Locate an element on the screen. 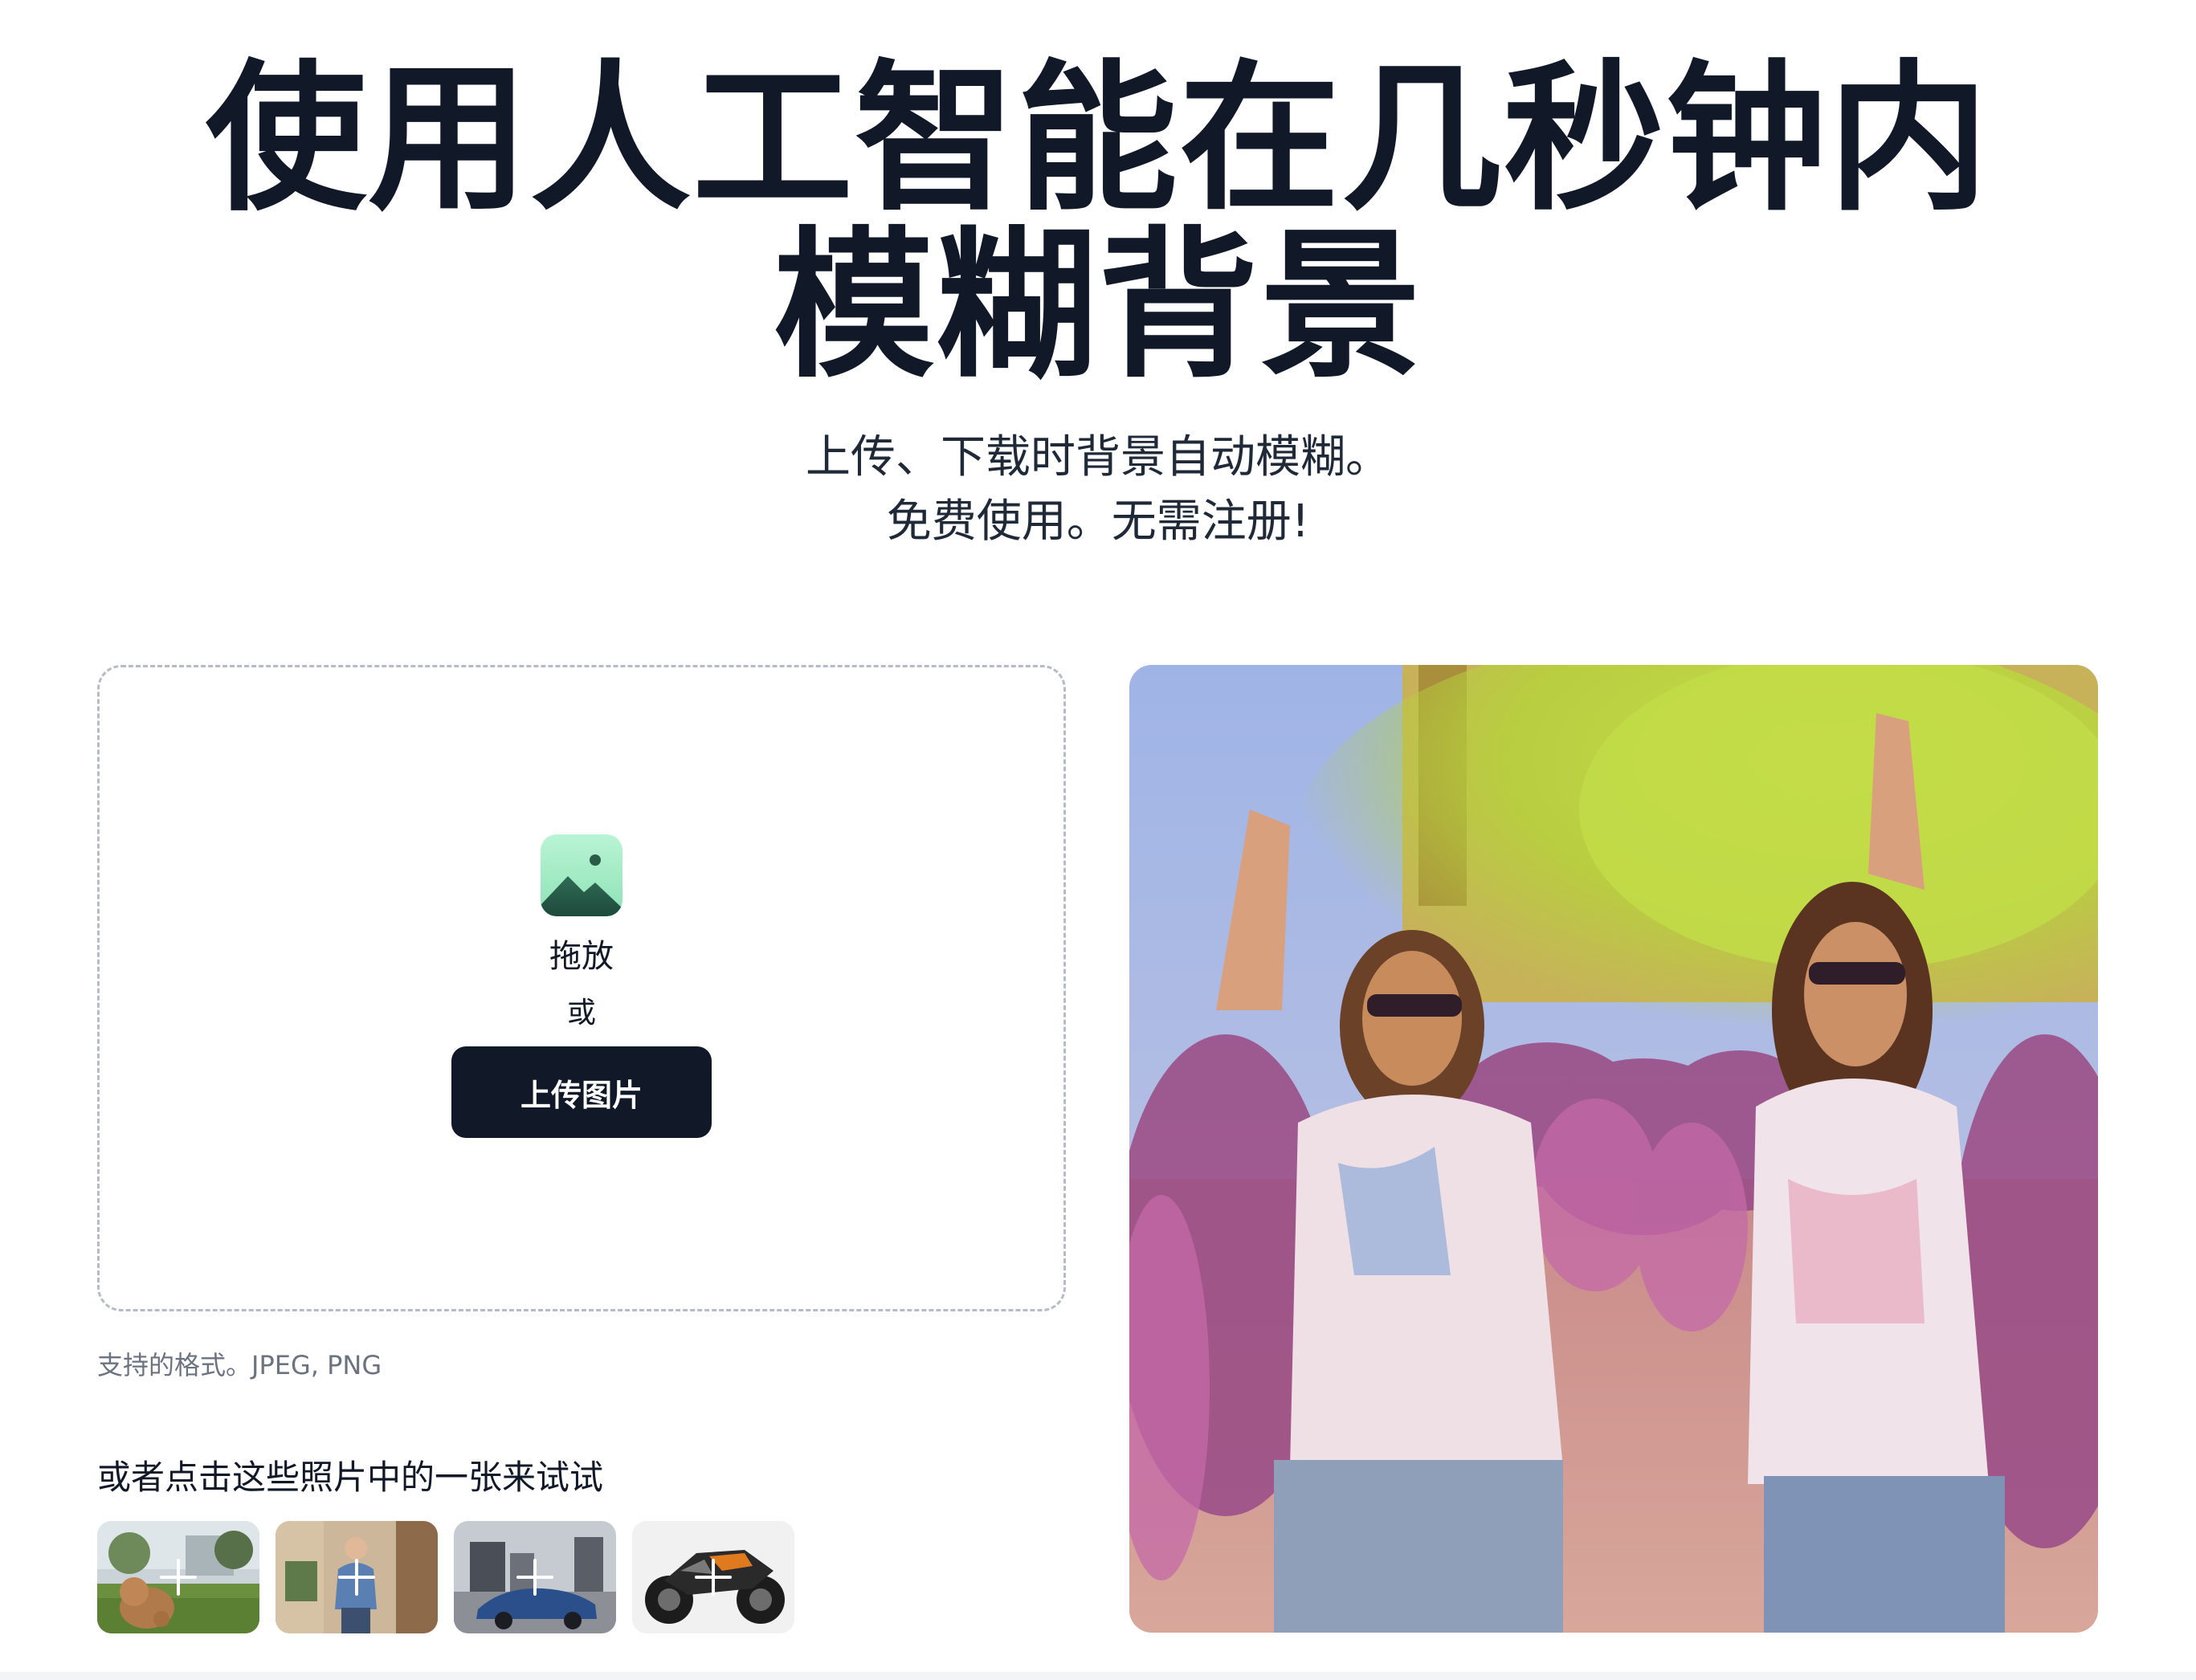 This screenshot has width=2196, height=1680. dropzone-content: 拖放 或 上传图片 is located at coordinates (581, 986).